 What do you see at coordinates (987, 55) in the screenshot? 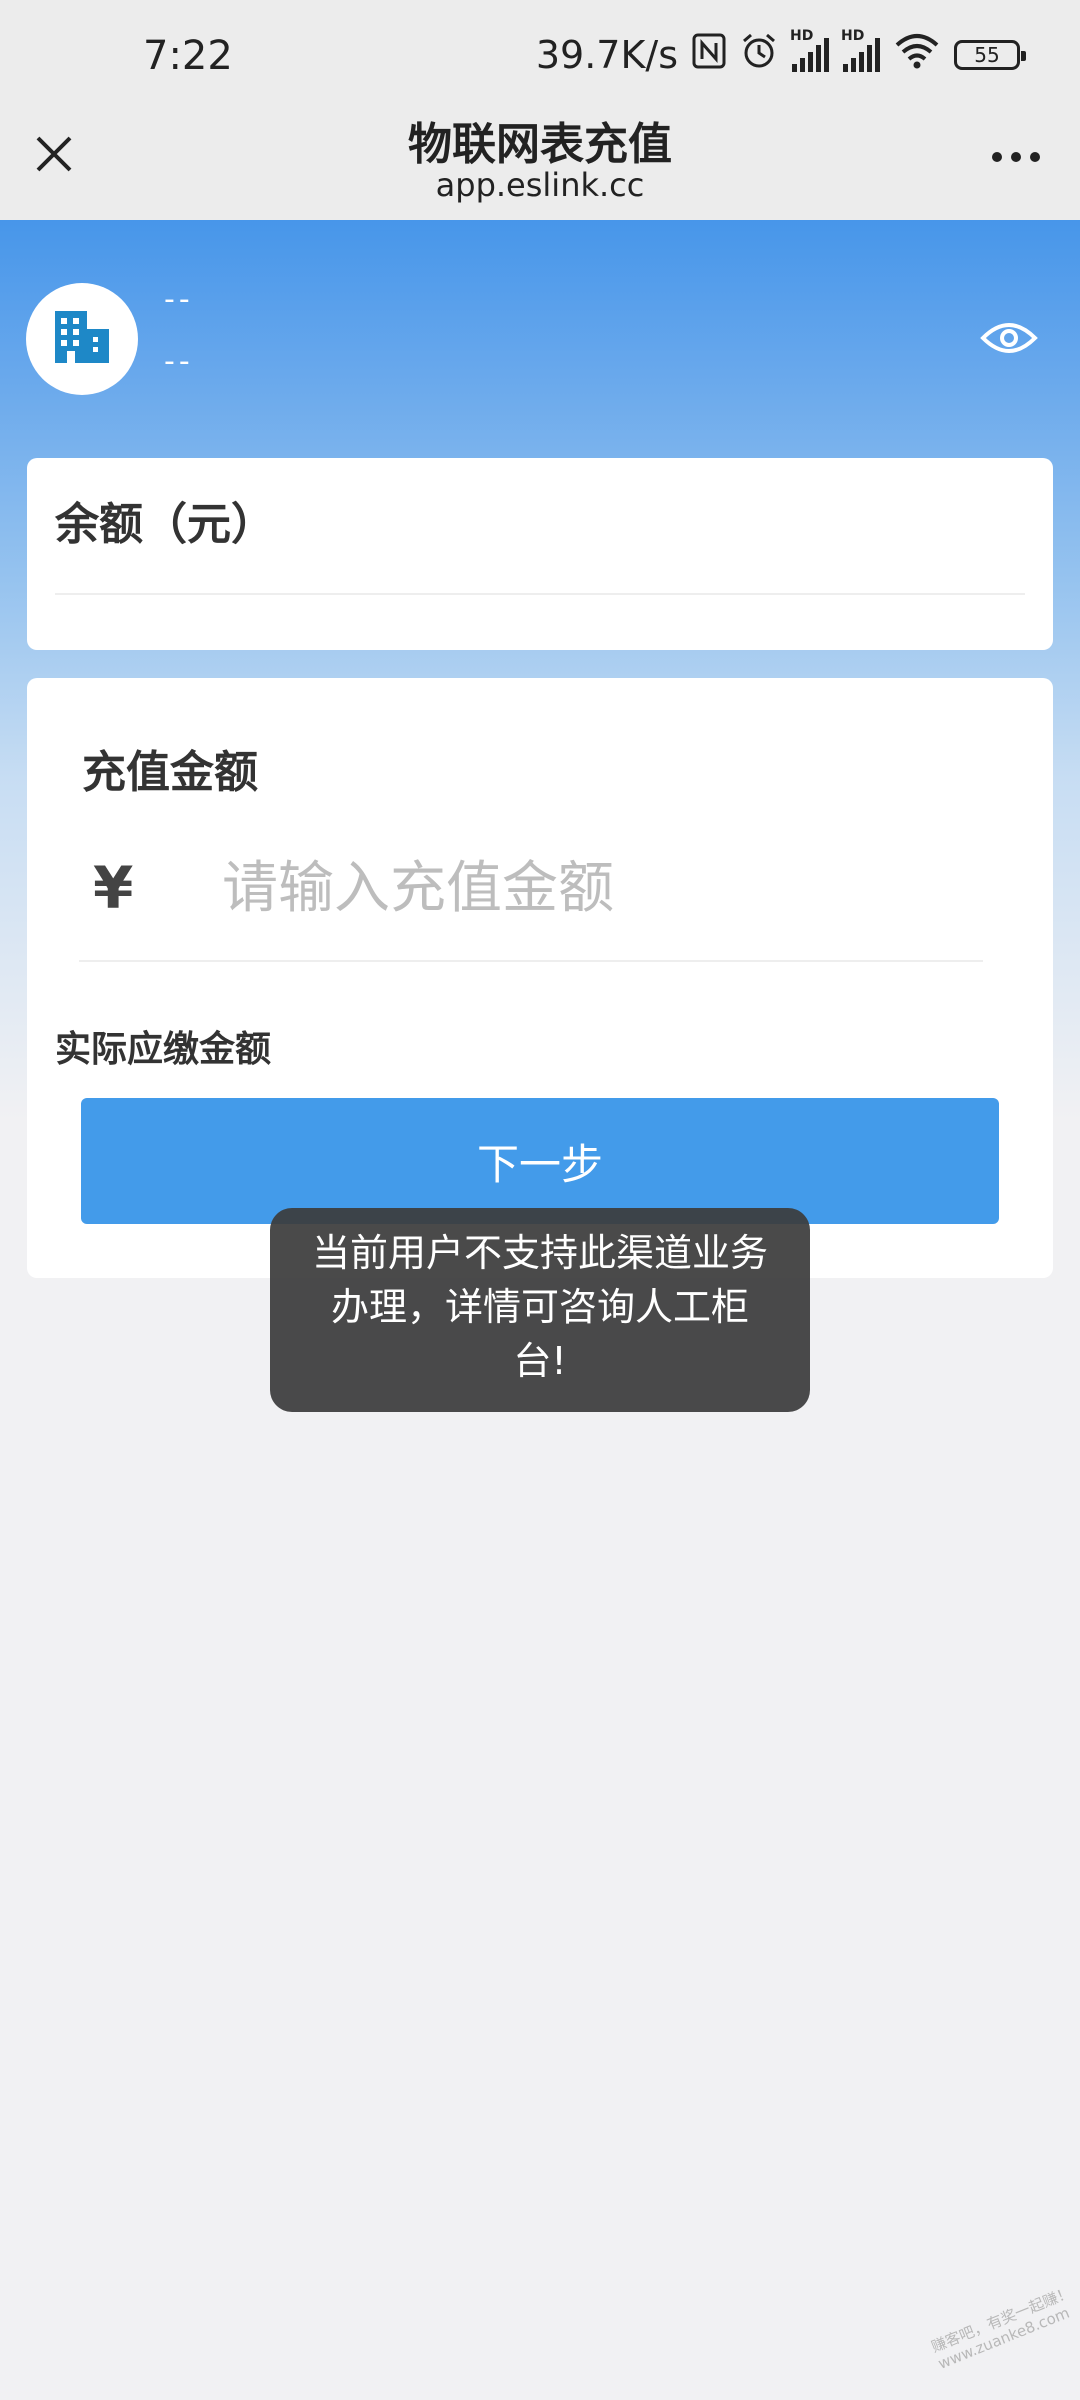
I see `battery-level: 55` at bounding box center [987, 55].